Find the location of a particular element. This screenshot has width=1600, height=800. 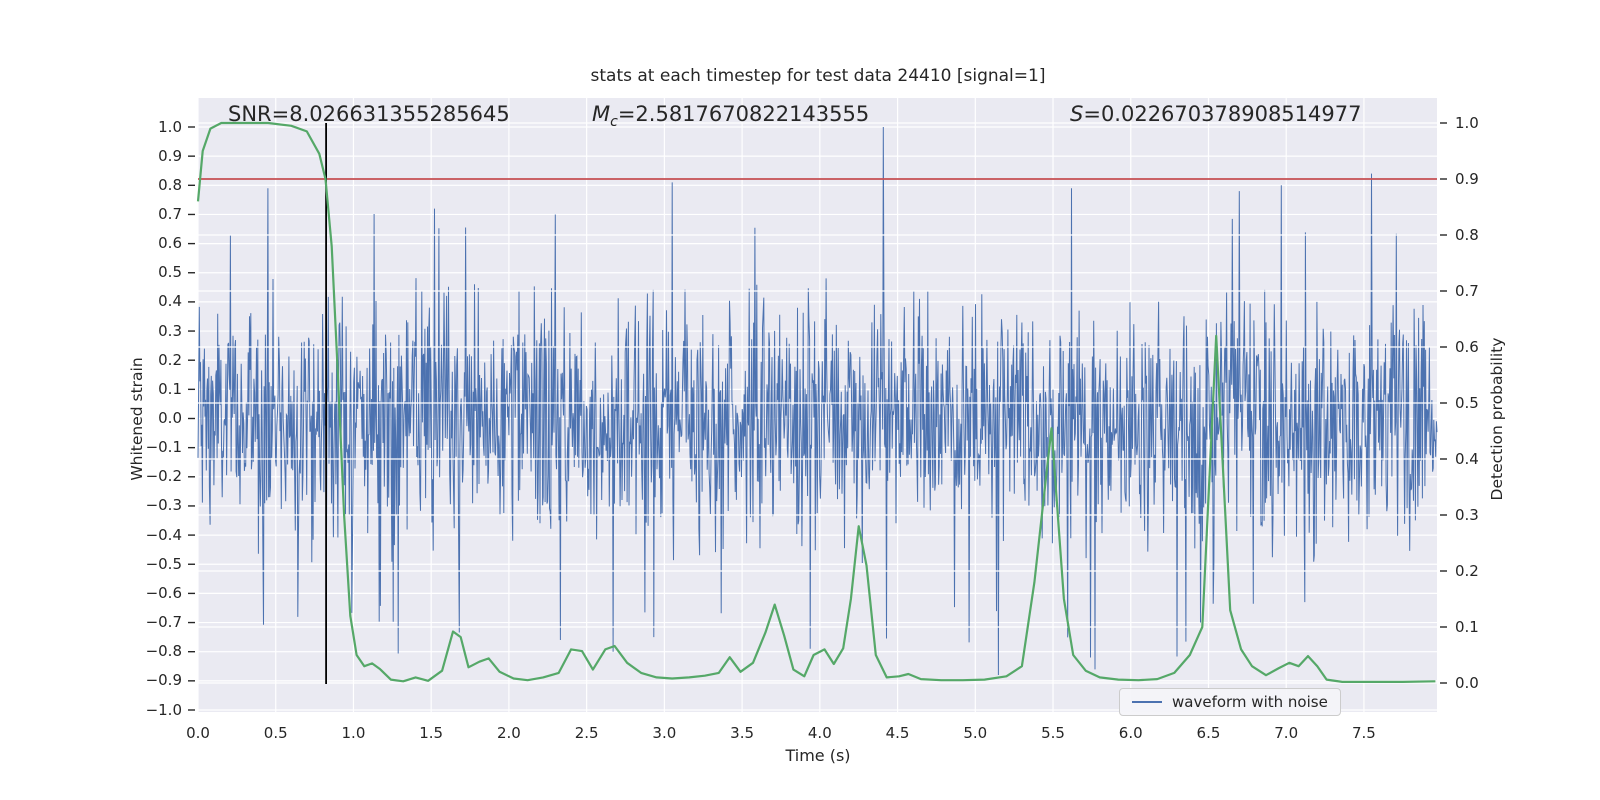

y-left-tick-label: −0.1 is located at coordinates (163, 447).